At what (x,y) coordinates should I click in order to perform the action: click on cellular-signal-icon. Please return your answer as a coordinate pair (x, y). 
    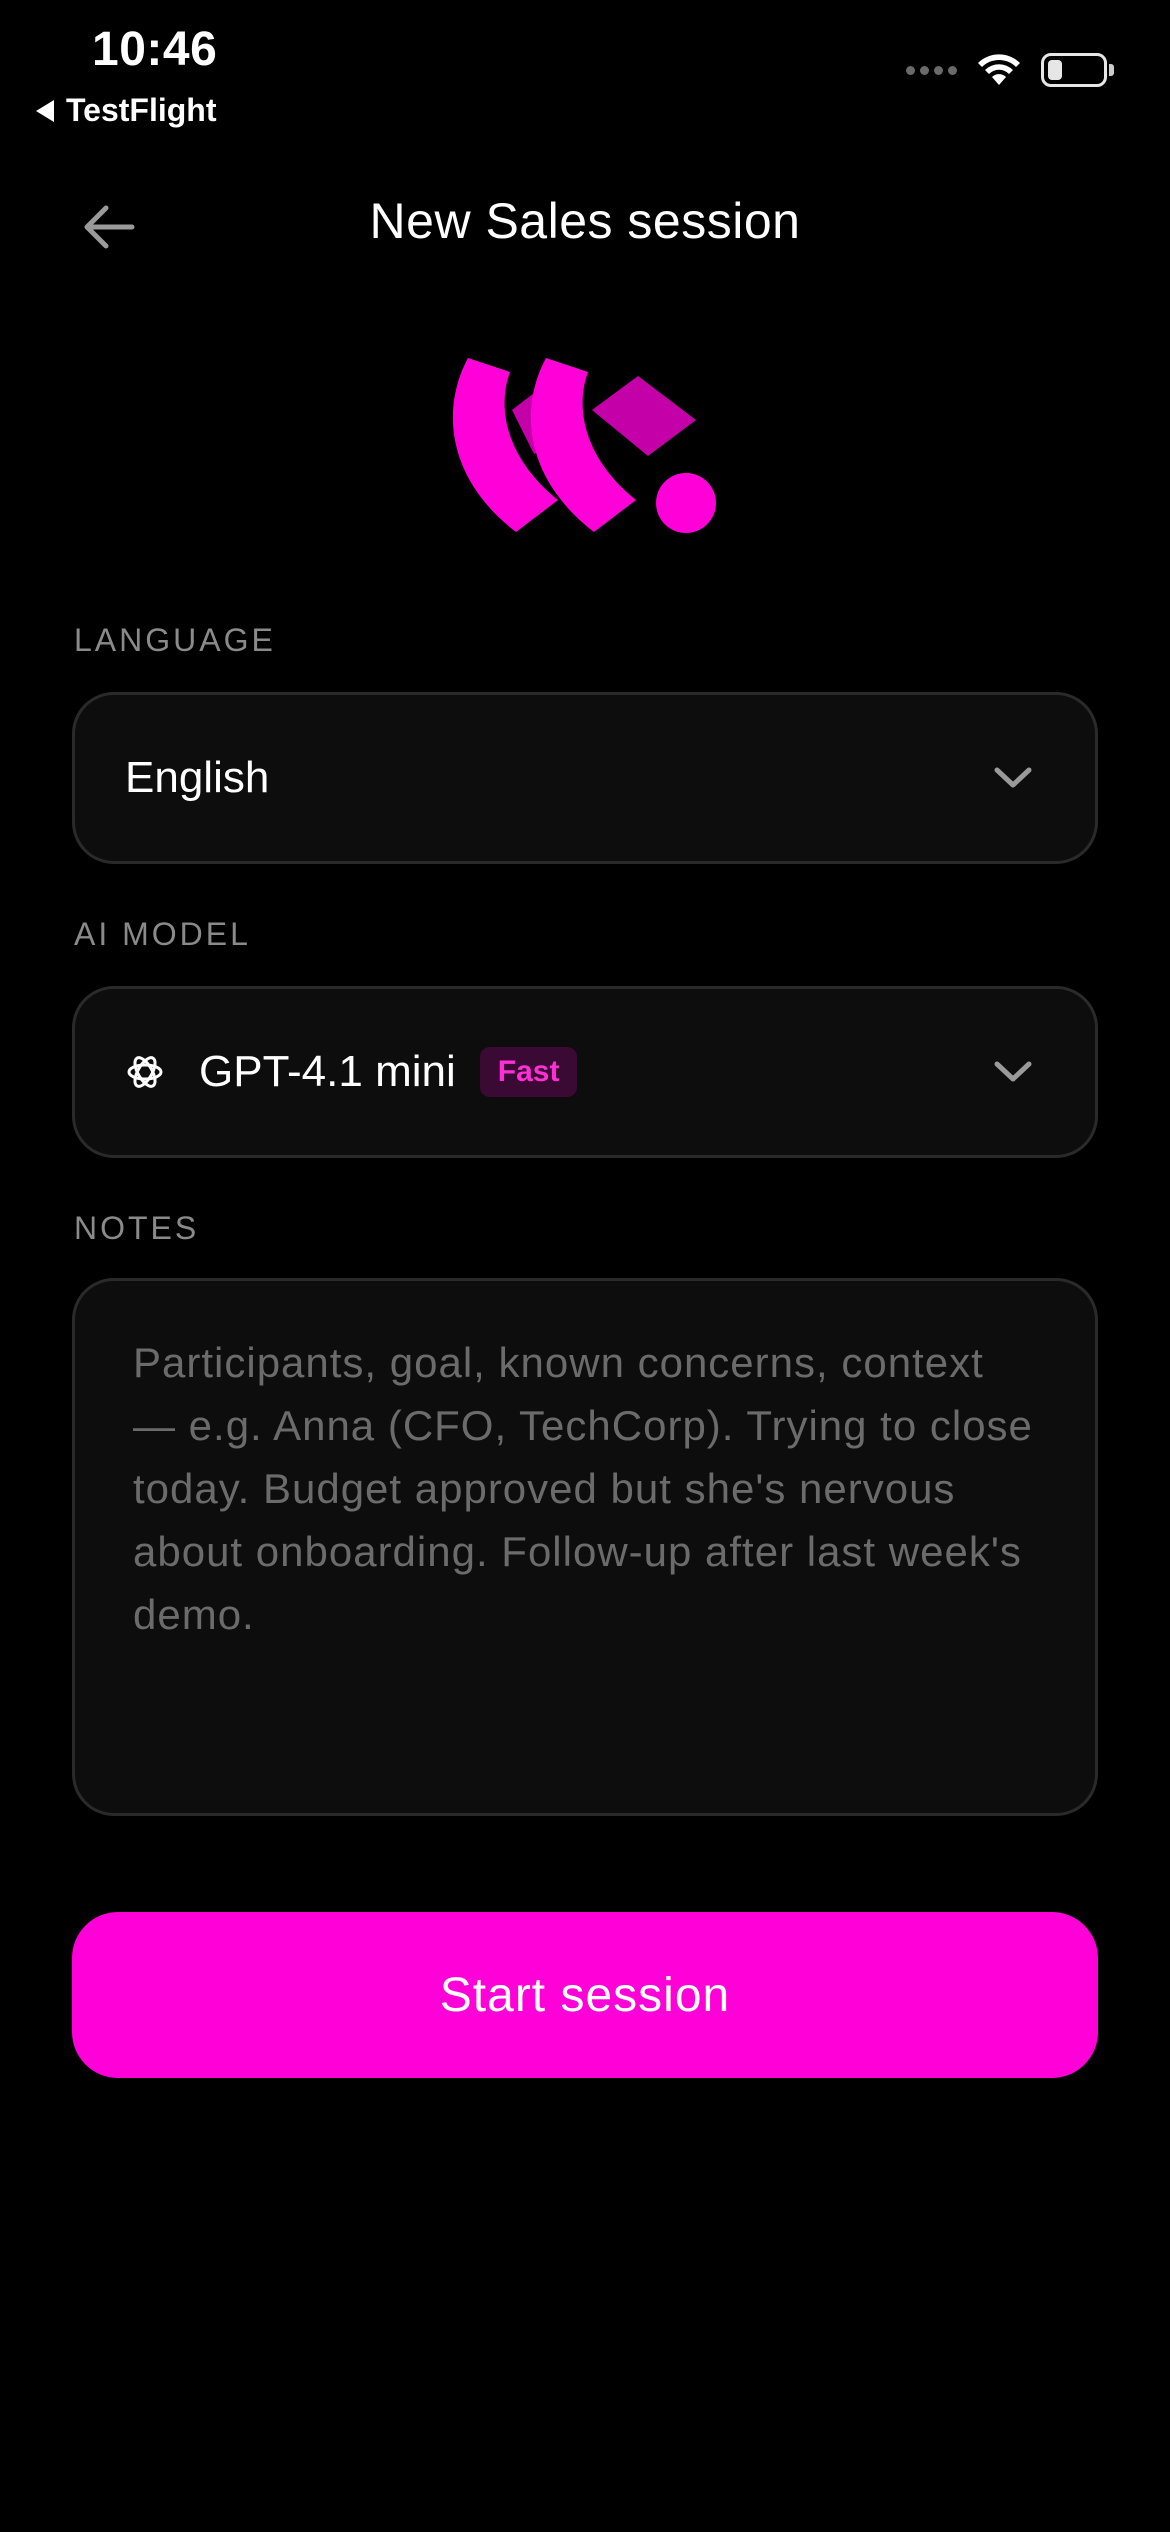
    Looking at the image, I should click on (931, 70).